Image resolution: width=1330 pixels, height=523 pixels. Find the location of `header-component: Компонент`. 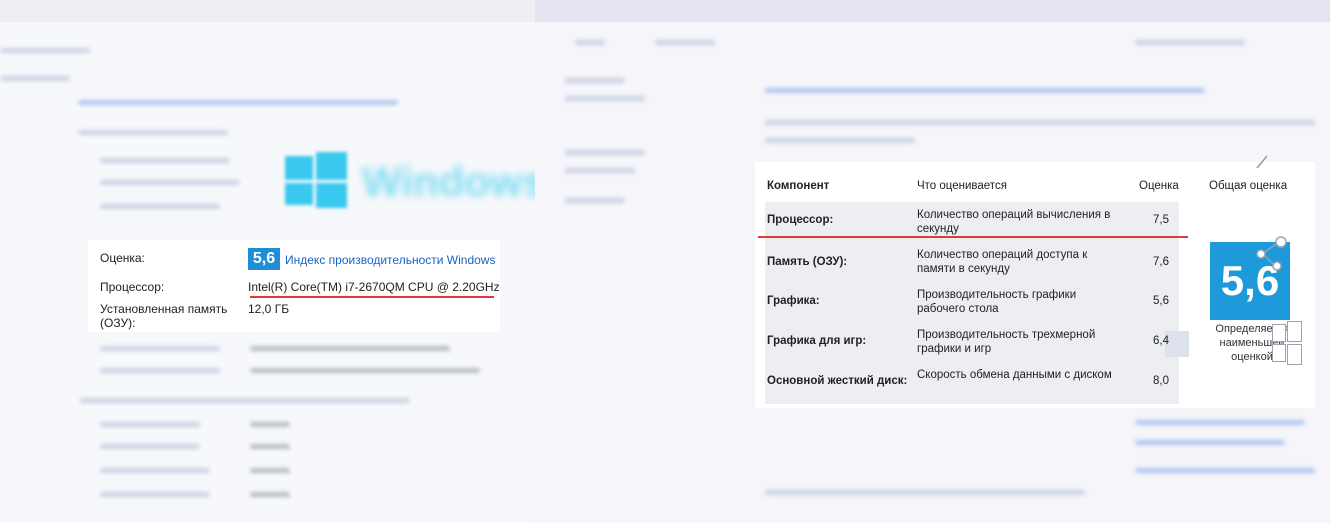

header-component: Компонент is located at coordinates (798, 186).